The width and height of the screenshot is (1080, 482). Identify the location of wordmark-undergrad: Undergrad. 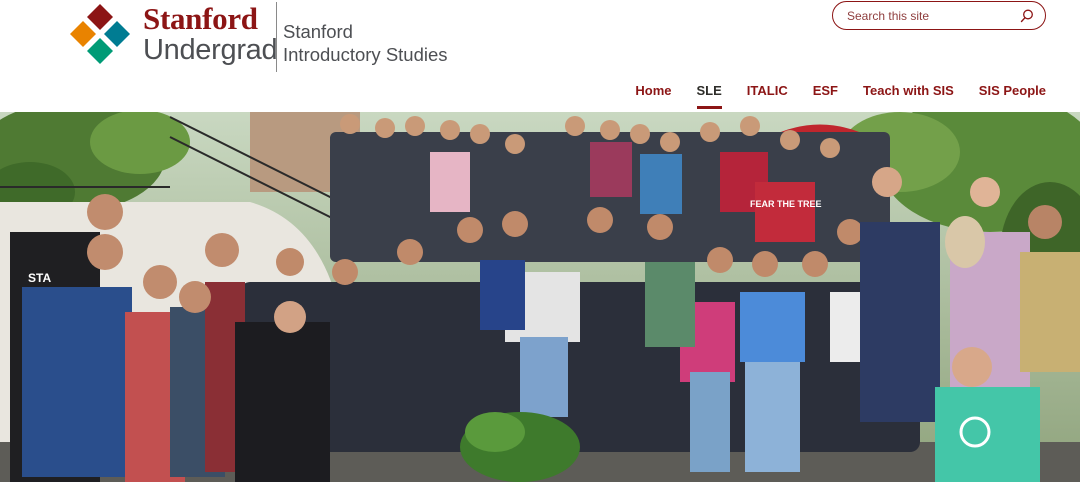
(210, 50).